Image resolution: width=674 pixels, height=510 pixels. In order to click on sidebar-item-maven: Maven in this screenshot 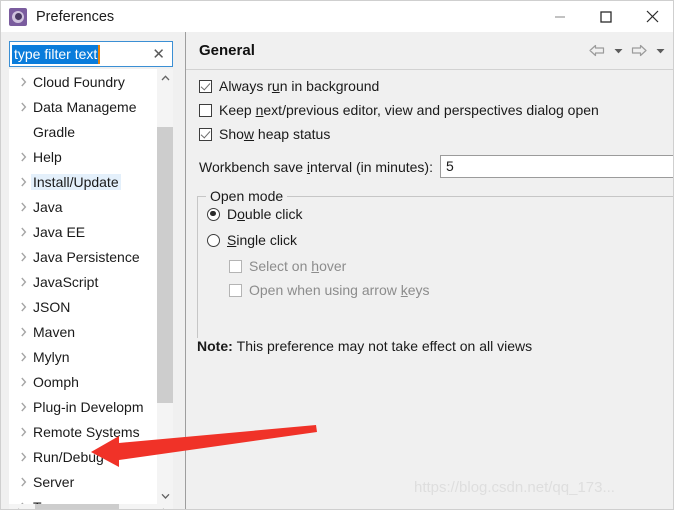, I will do `click(83, 331)`.